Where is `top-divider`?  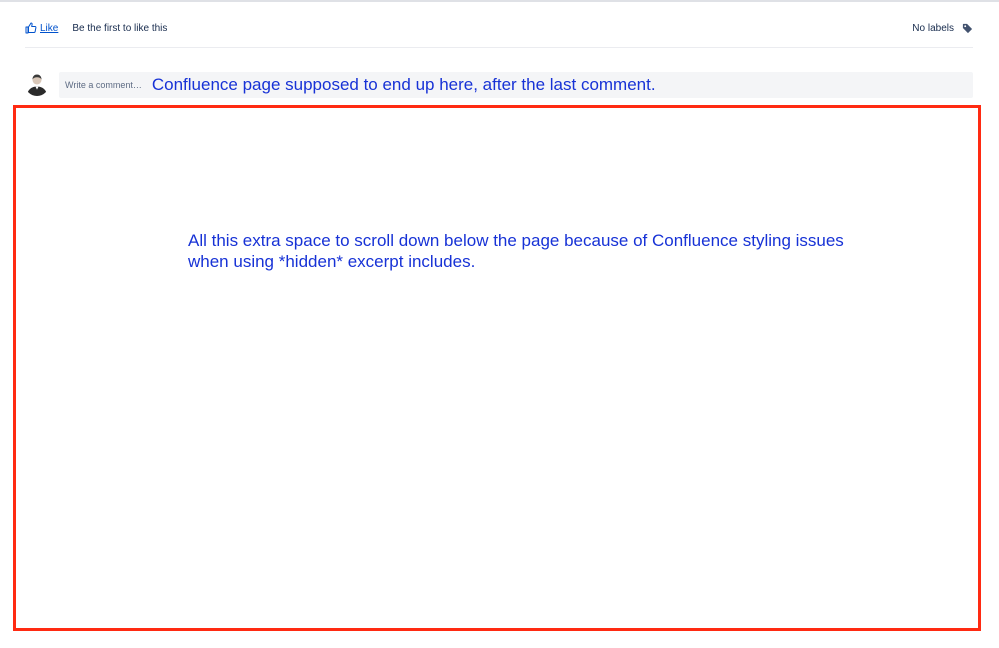
top-divider is located at coordinates (499, 1).